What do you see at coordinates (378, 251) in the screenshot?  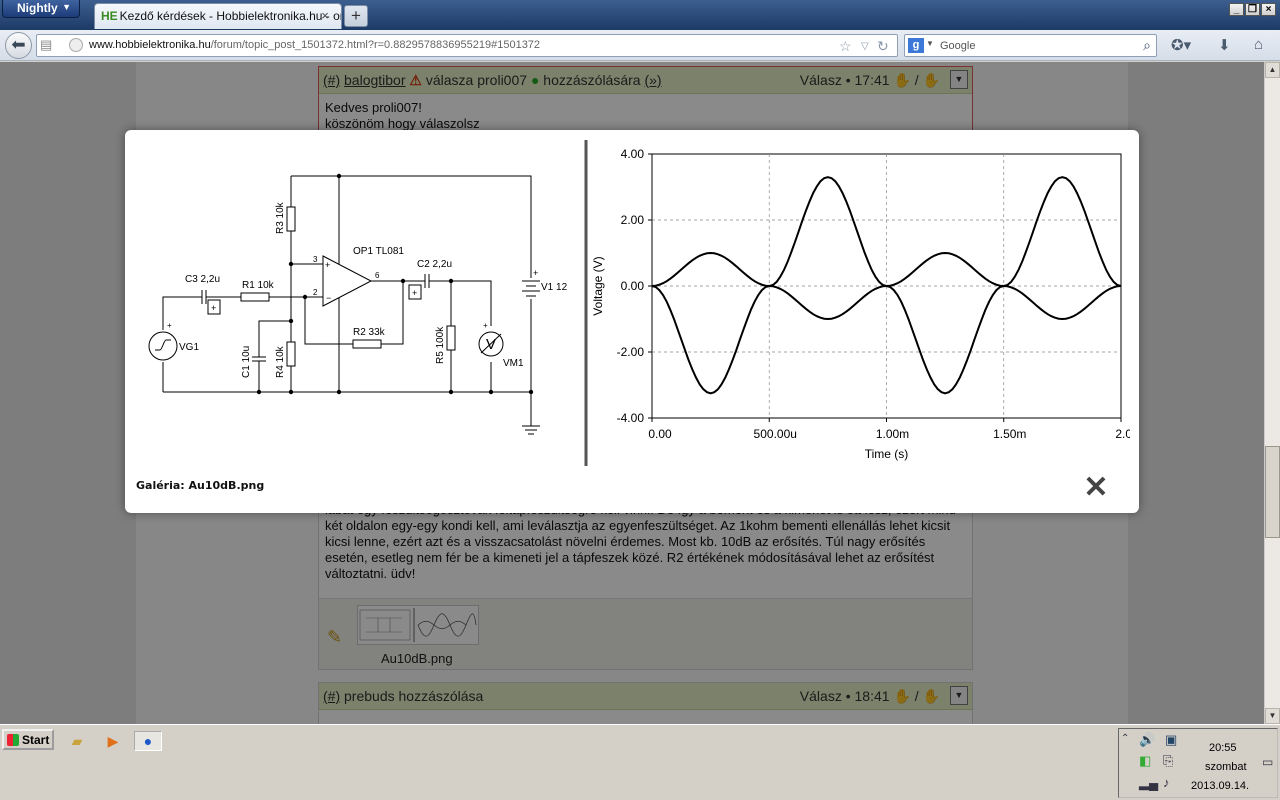 I see `label-op1: OP1 TL081` at bounding box center [378, 251].